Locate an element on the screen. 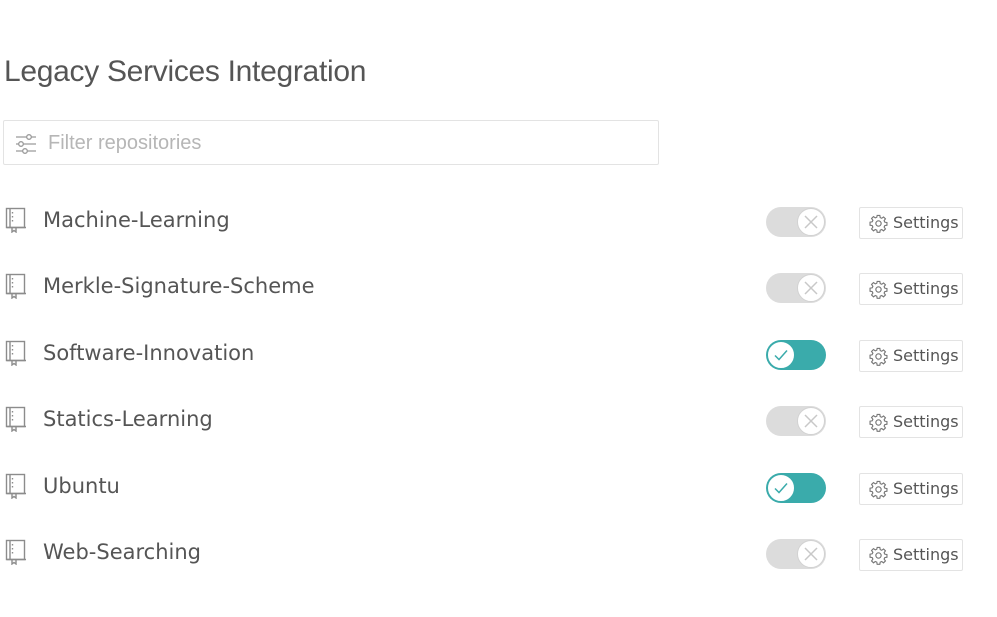 This screenshot has height=617, width=997. repository-name: Machine-Learning is located at coordinates (136, 220).